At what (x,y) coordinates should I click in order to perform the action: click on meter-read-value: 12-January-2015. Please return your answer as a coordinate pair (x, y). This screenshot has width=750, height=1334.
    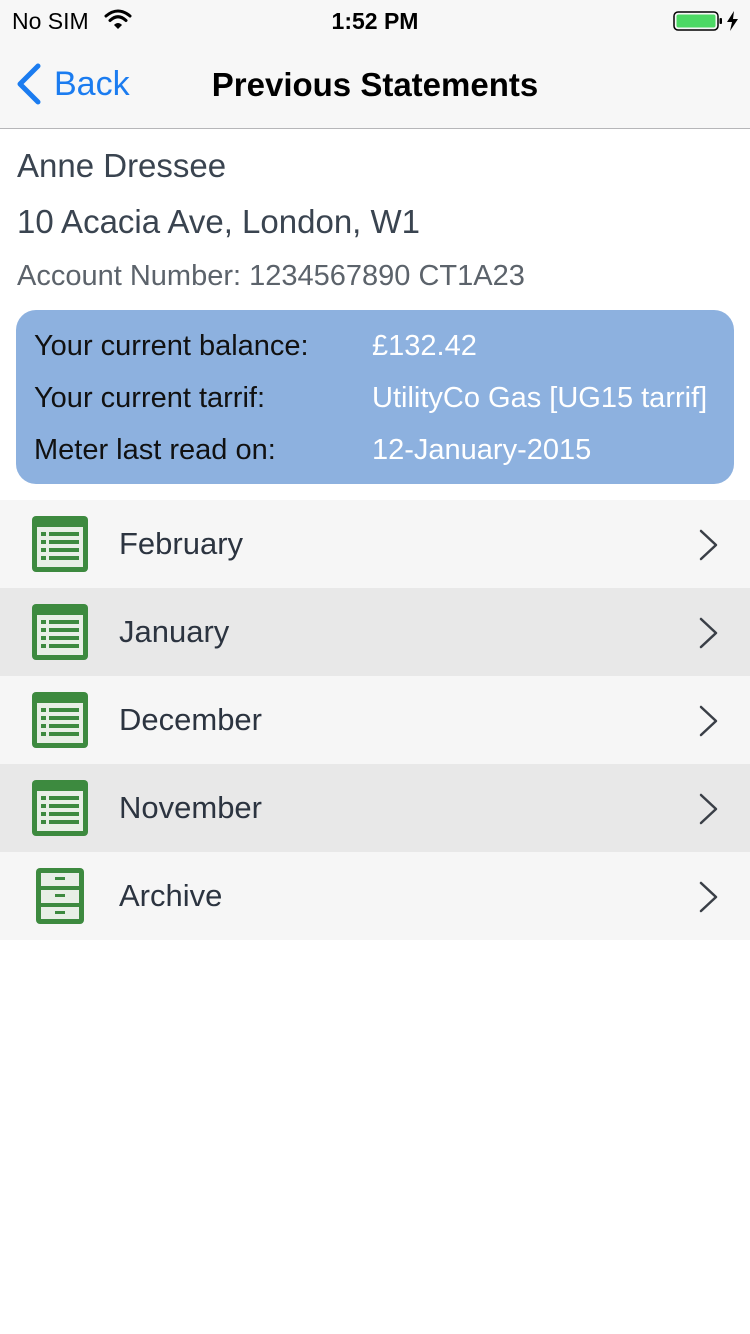
    Looking at the image, I should click on (482, 450).